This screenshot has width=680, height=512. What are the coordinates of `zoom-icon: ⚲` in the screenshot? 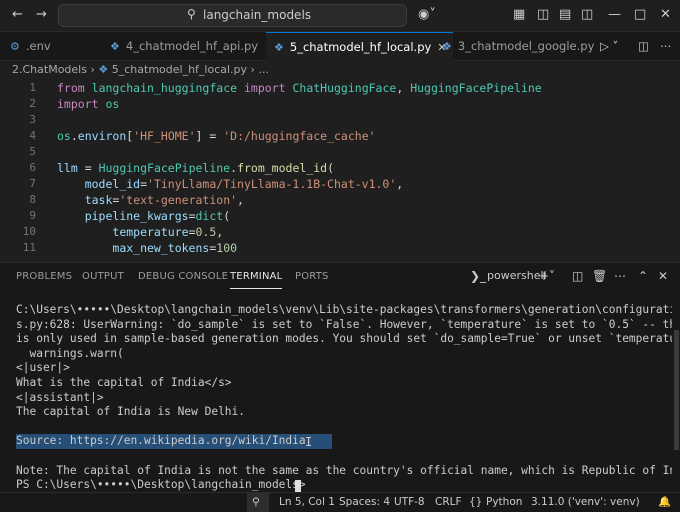 It's located at (256, 502).